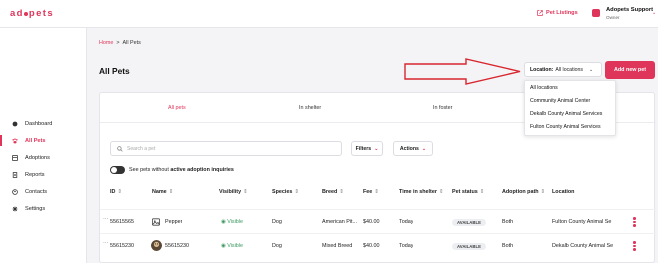 The image size is (658, 263). I want to click on sidebar-item-label: All Pets, so click(35, 140).